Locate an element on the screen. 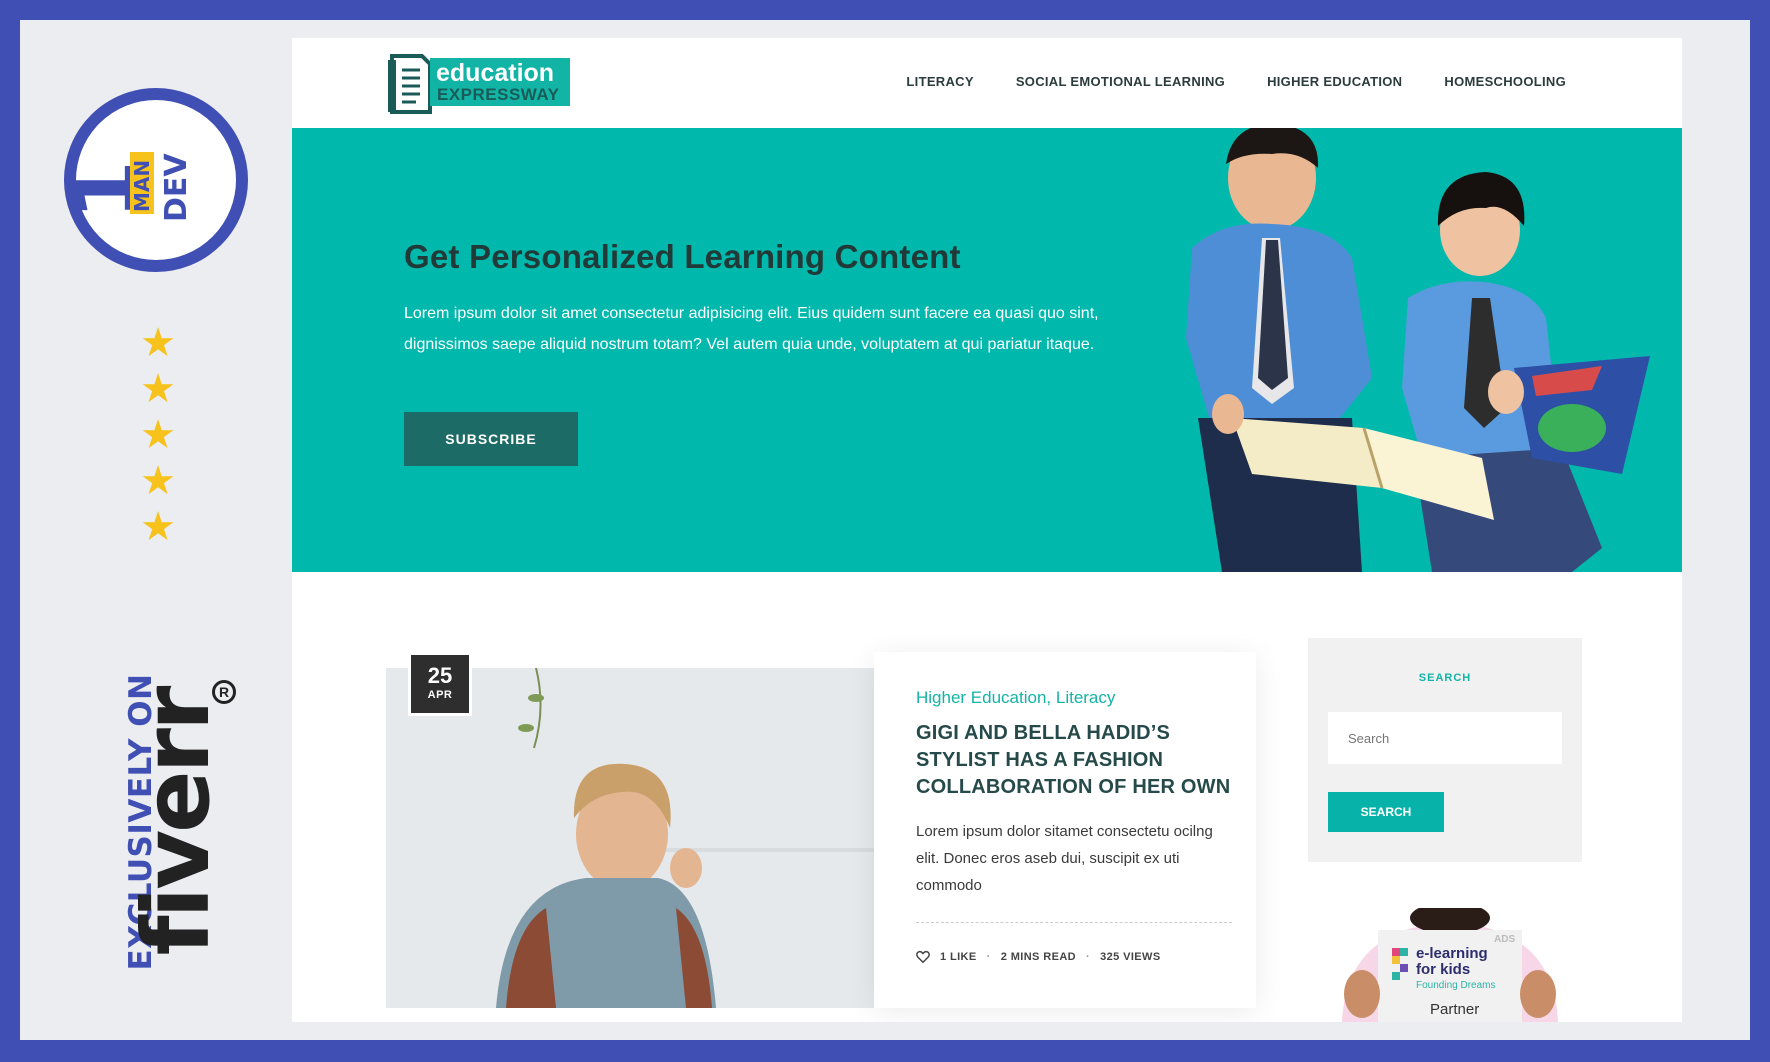  svg-text: e-learning is located at coordinates (1452, 953).